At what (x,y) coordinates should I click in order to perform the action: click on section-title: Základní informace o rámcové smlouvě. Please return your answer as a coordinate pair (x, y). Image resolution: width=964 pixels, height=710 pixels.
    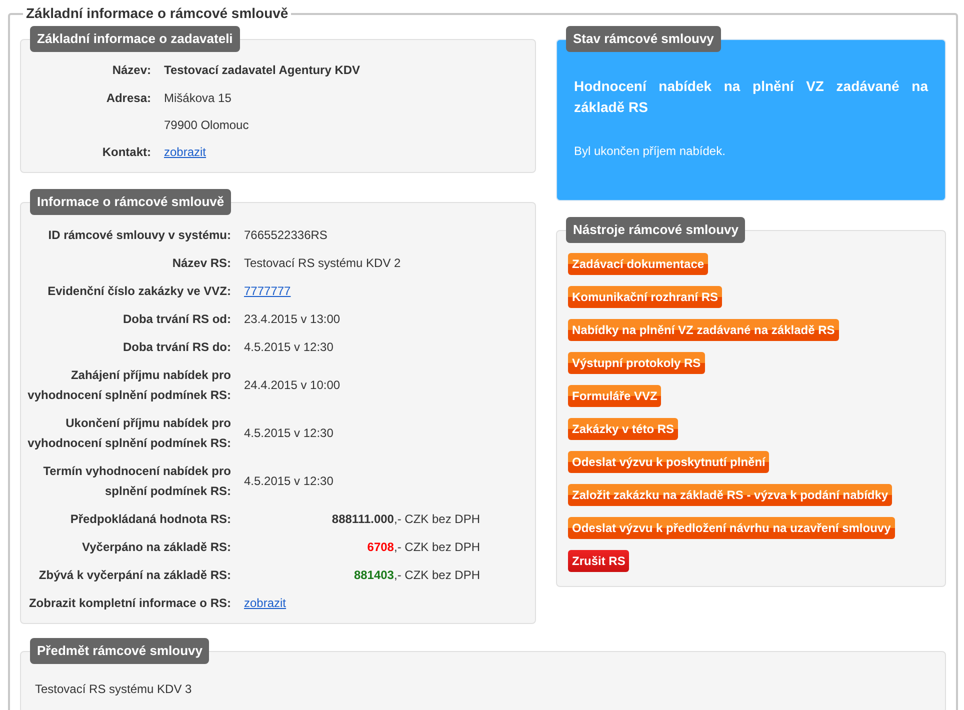
    Looking at the image, I should click on (157, 13).